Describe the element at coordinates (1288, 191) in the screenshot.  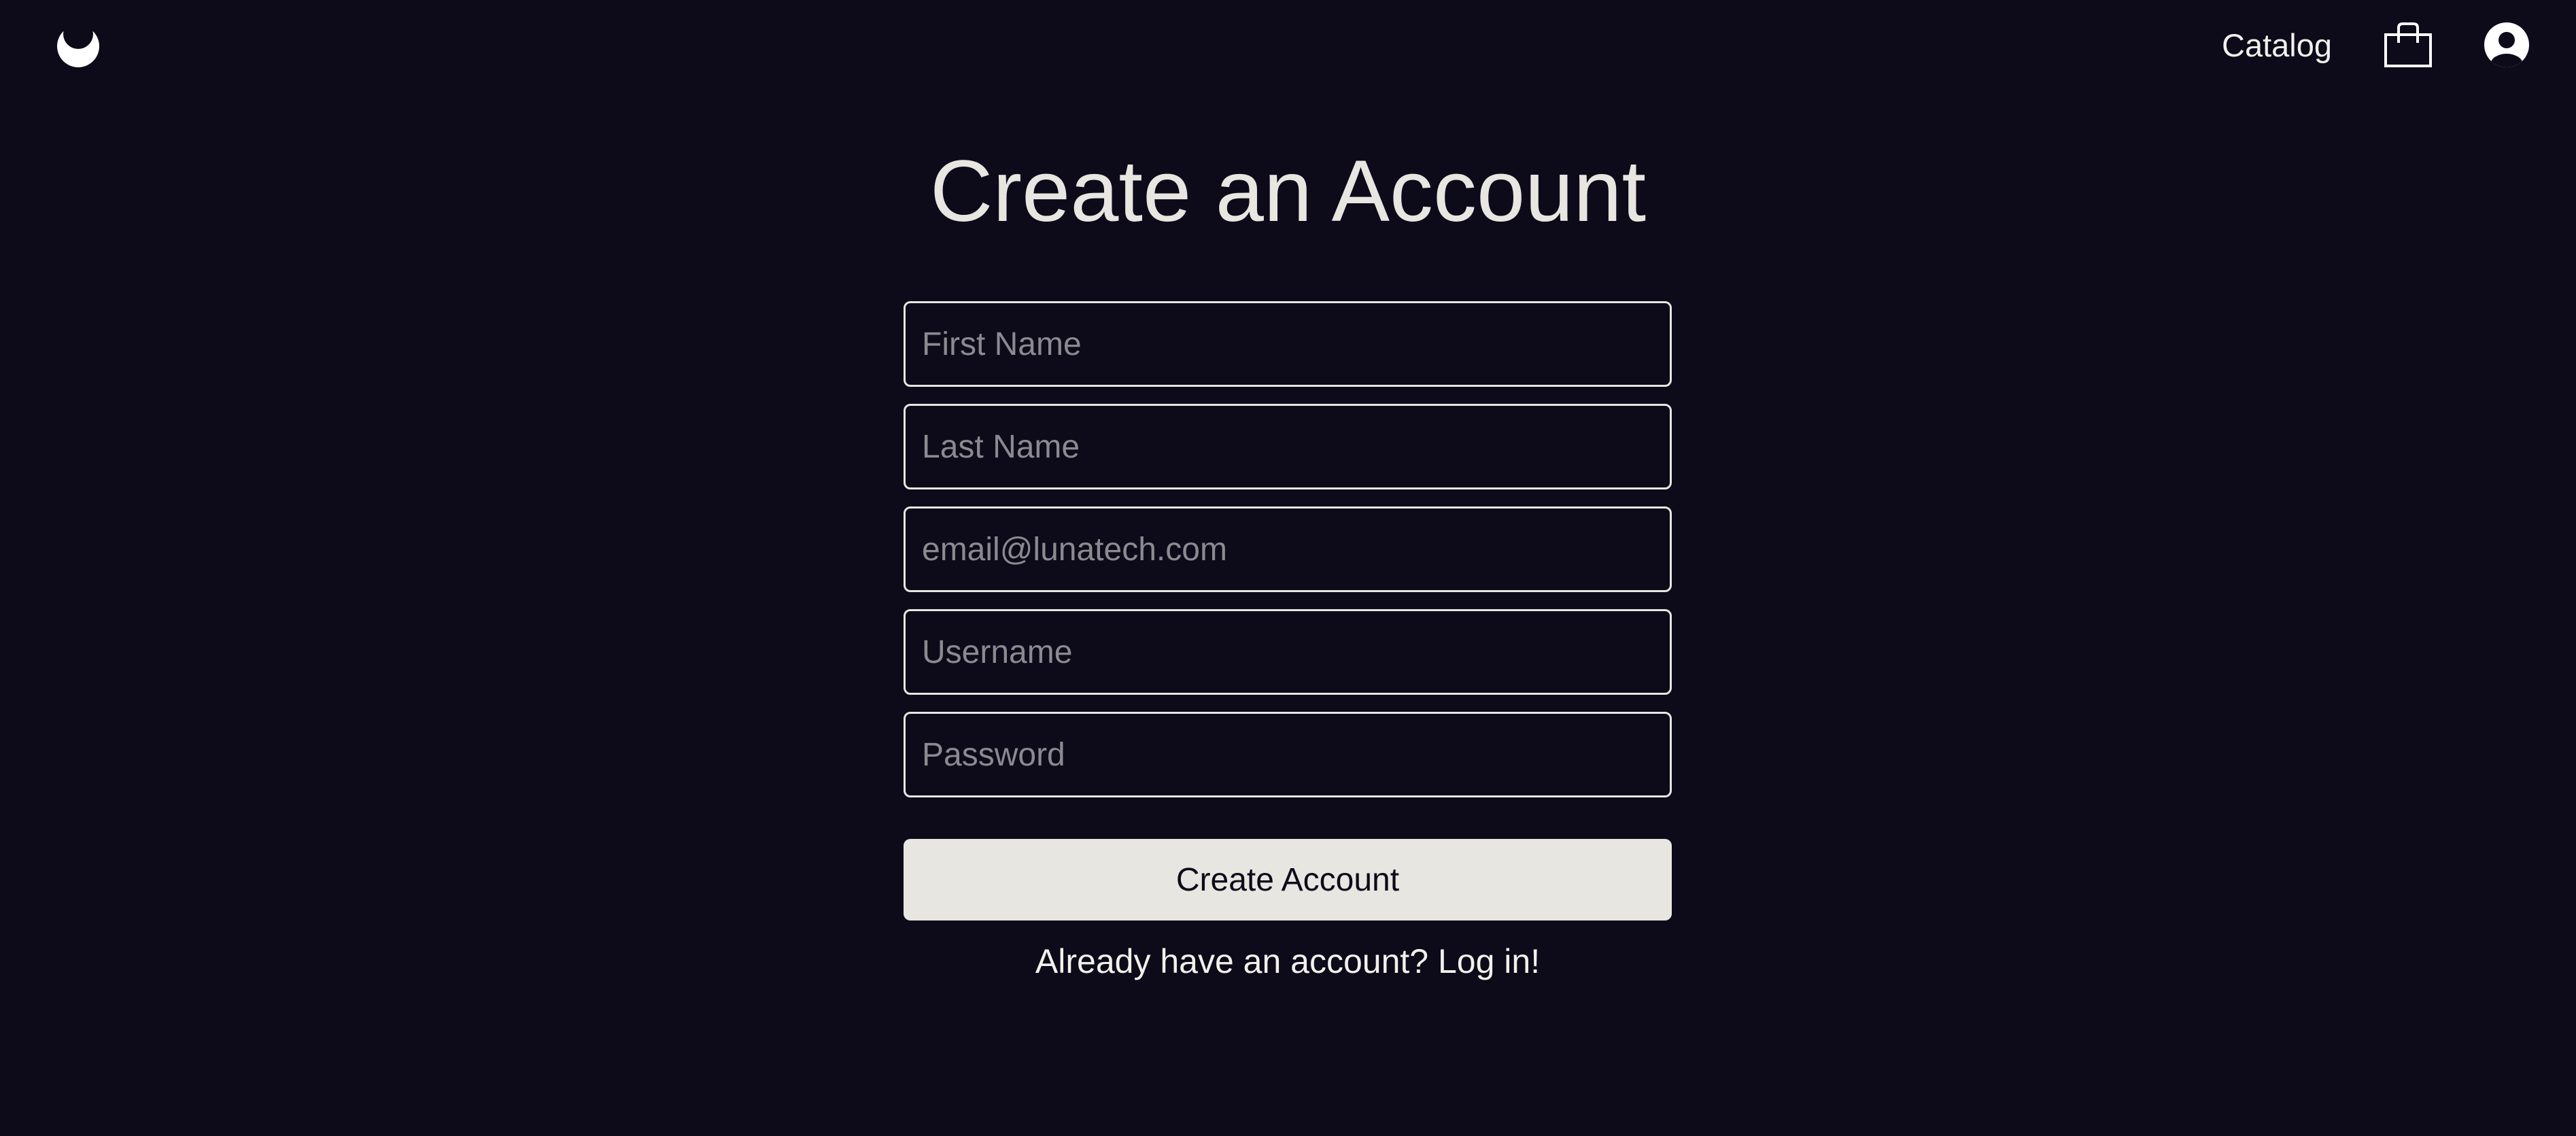
I see `page-title: Create an Account` at that location.